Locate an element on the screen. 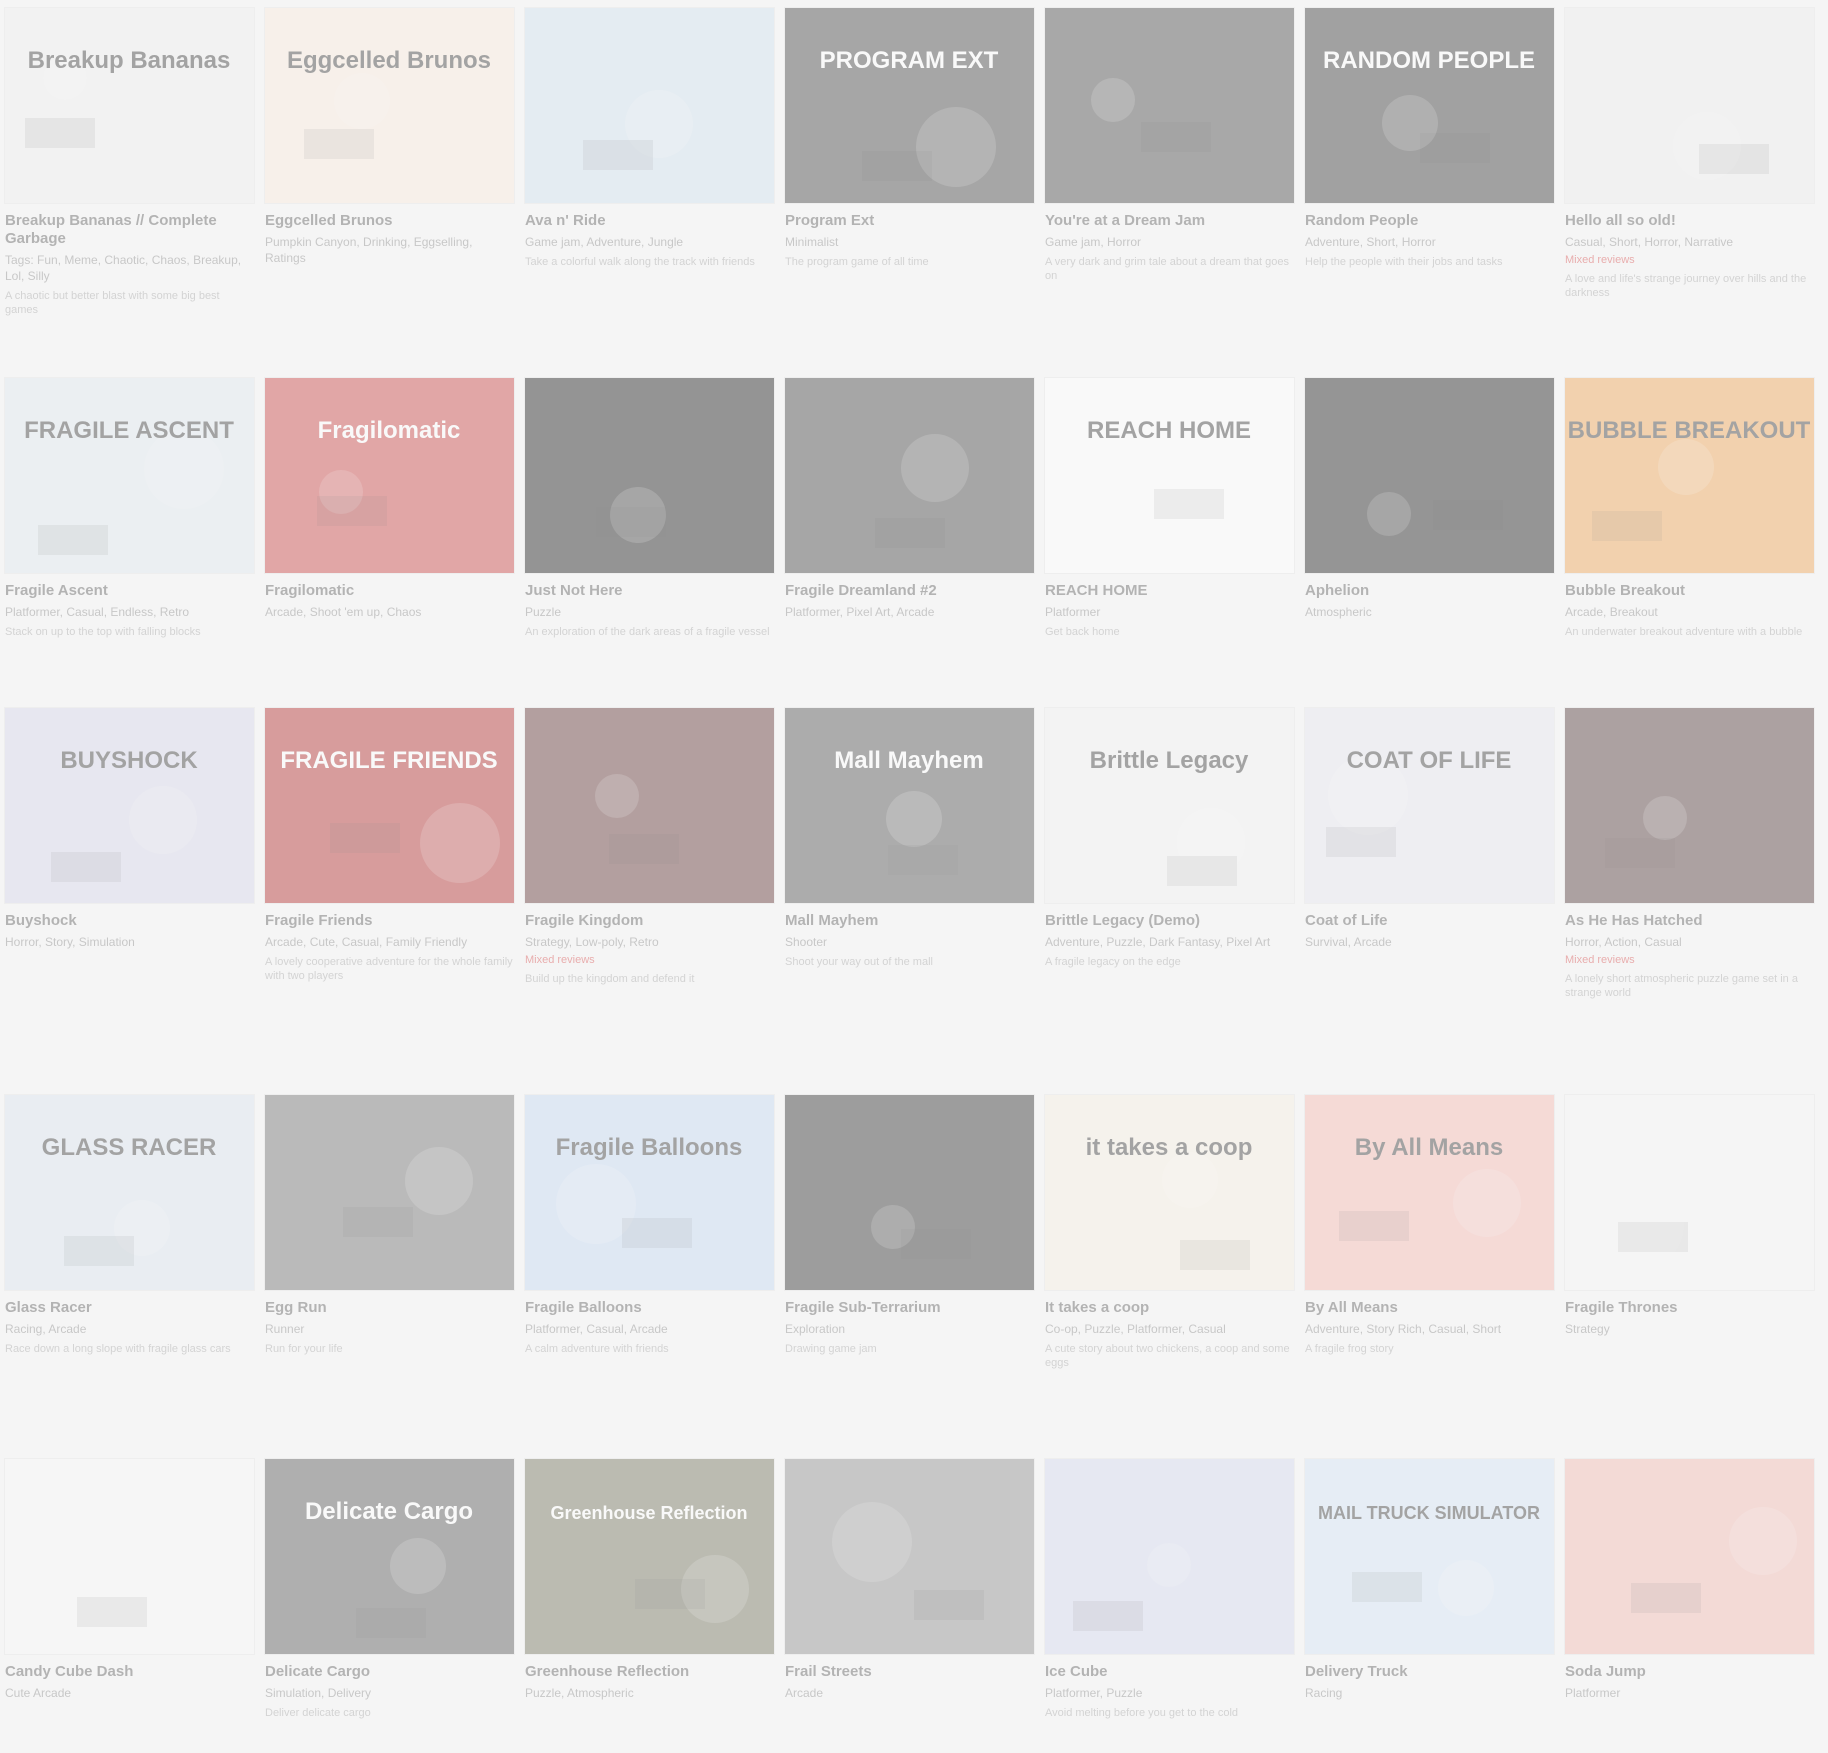 This screenshot has height=1753, width=1828. game-title: Fragile Ascent is located at coordinates (129, 591).